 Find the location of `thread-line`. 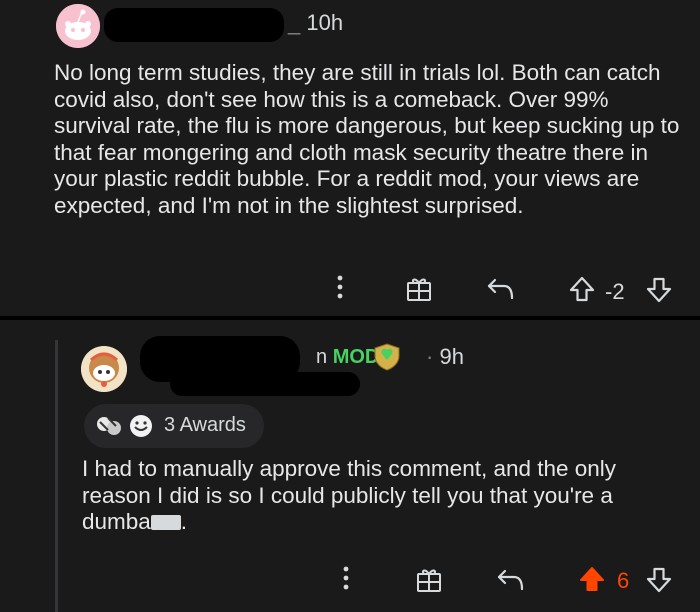

thread-line is located at coordinates (56, 476).